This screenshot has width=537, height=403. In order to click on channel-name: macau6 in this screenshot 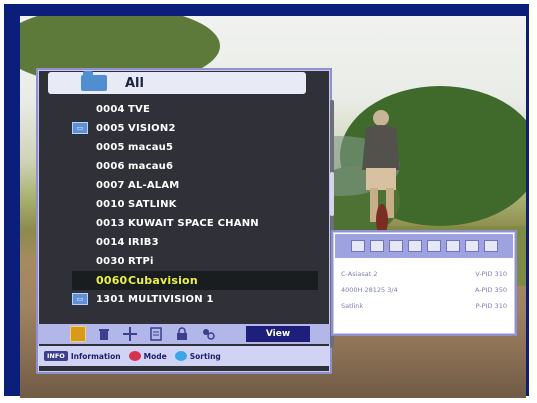, I will do `click(151, 166)`.